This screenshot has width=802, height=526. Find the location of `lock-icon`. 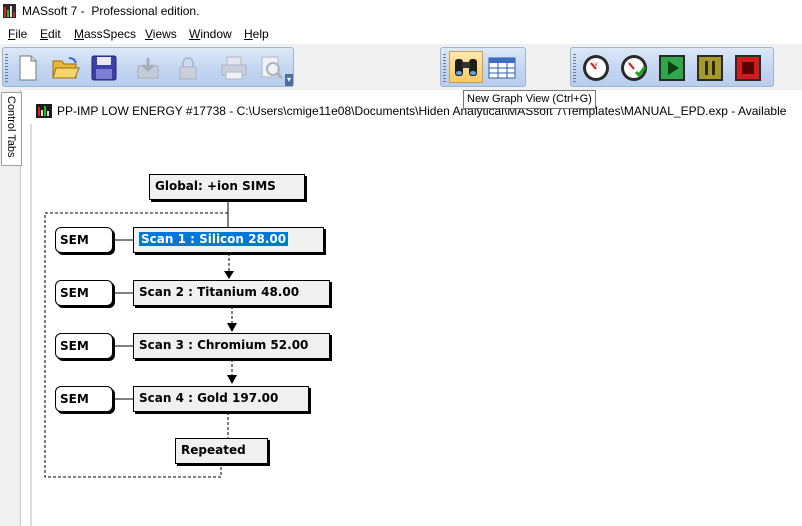

lock-icon is located at coordinates (188, 68).